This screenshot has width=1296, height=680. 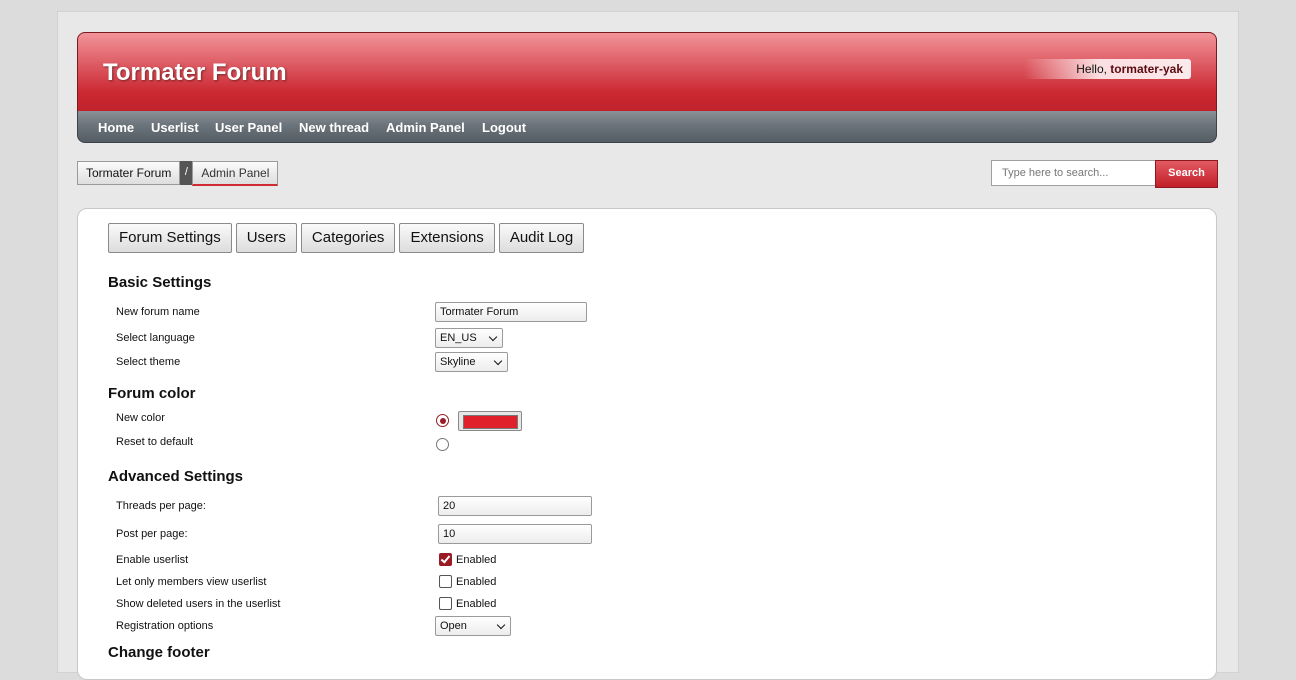 What do you see at coordinates (165, 626) in the screenshot?
I see `registration-label: Registration options` at bounding box center [165, 626].